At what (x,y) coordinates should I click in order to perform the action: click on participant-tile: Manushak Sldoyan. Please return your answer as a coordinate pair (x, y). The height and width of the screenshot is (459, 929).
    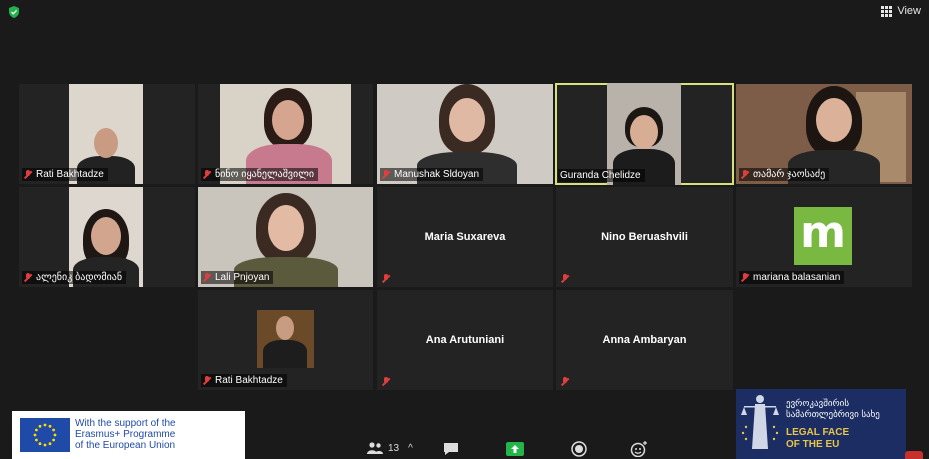
    Looking at the image, I should click on (465, 134).